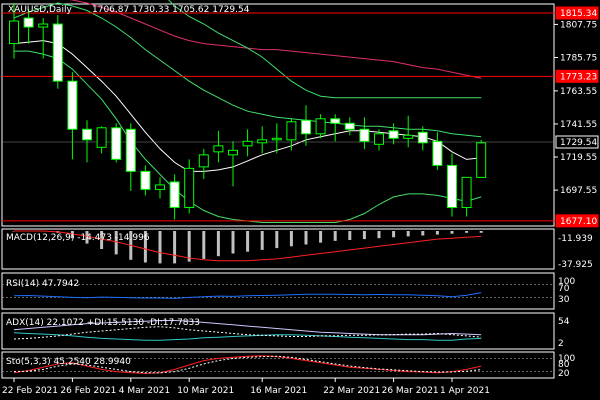 This screenshot has width=600, height=400. I want to click on time-tick-label-3: 10 Mar 2021, so click(205, 391).